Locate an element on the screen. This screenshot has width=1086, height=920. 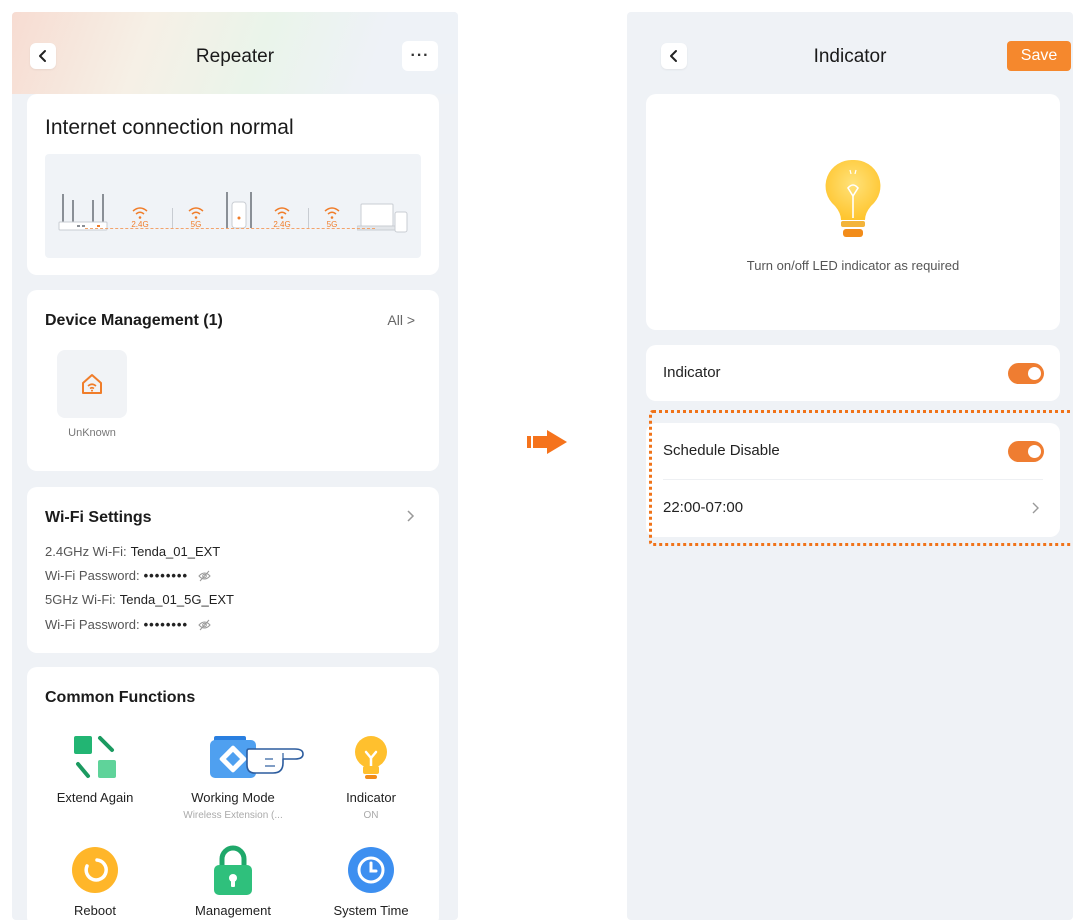
wifi-24g-row: 2.4GHz Wi-Fi: Tenda_01_EXT is located at coordinates (132, 551).